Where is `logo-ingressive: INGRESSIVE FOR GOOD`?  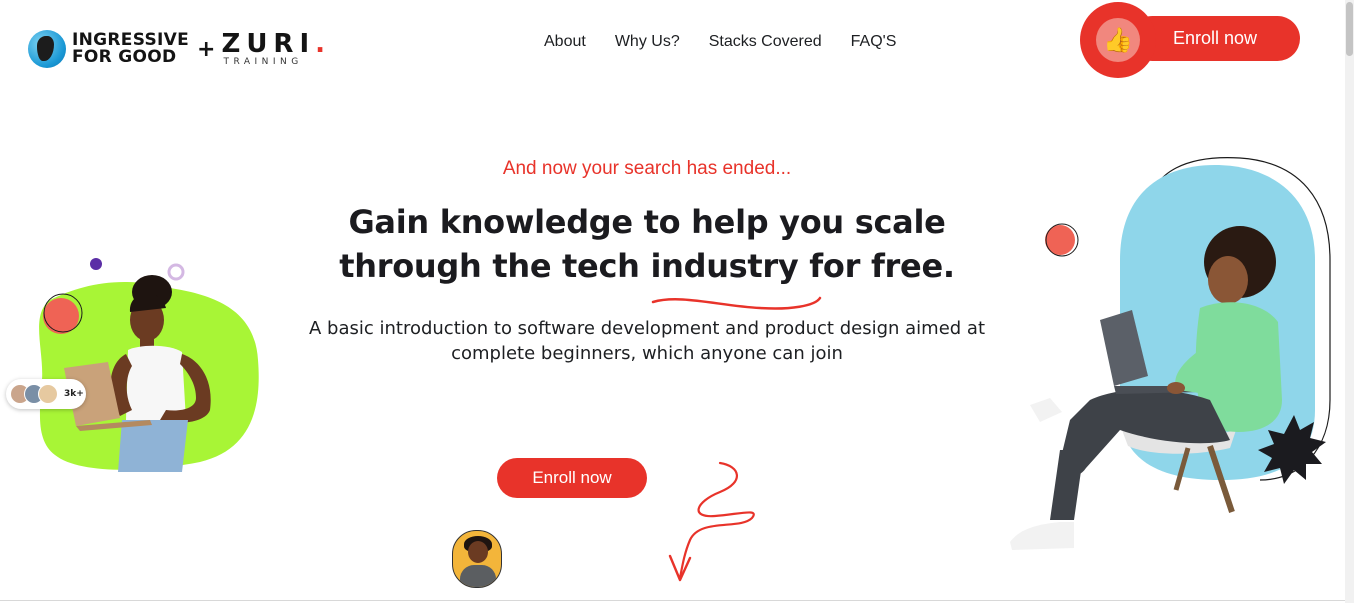 logo-ingressive: INGRESSIVE FOR GOOD is located at coordinates (131, 48).